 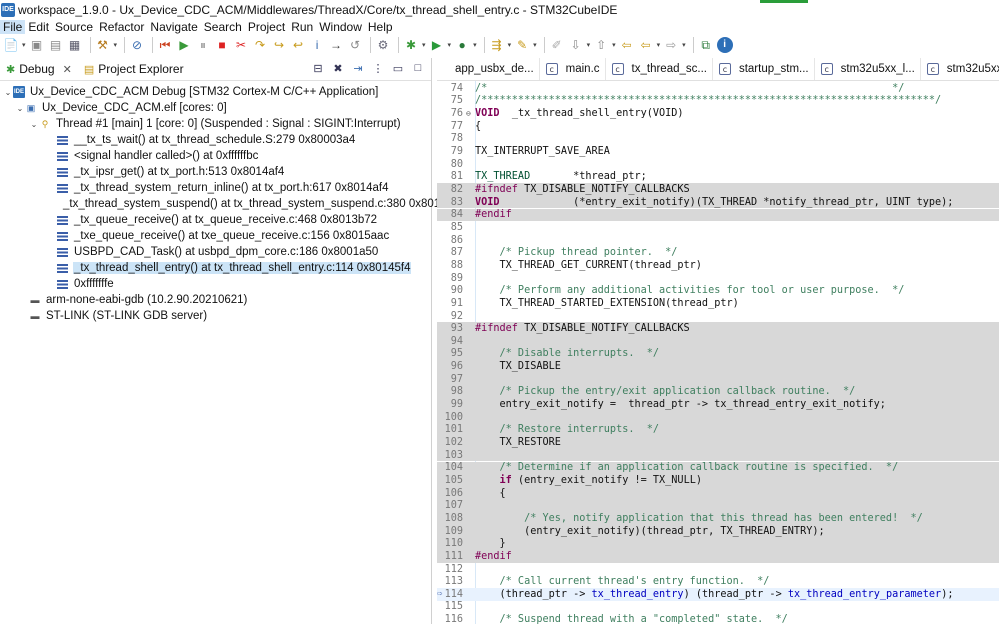 I want to click on save-icon: ▣, so click(x=37, y=45).